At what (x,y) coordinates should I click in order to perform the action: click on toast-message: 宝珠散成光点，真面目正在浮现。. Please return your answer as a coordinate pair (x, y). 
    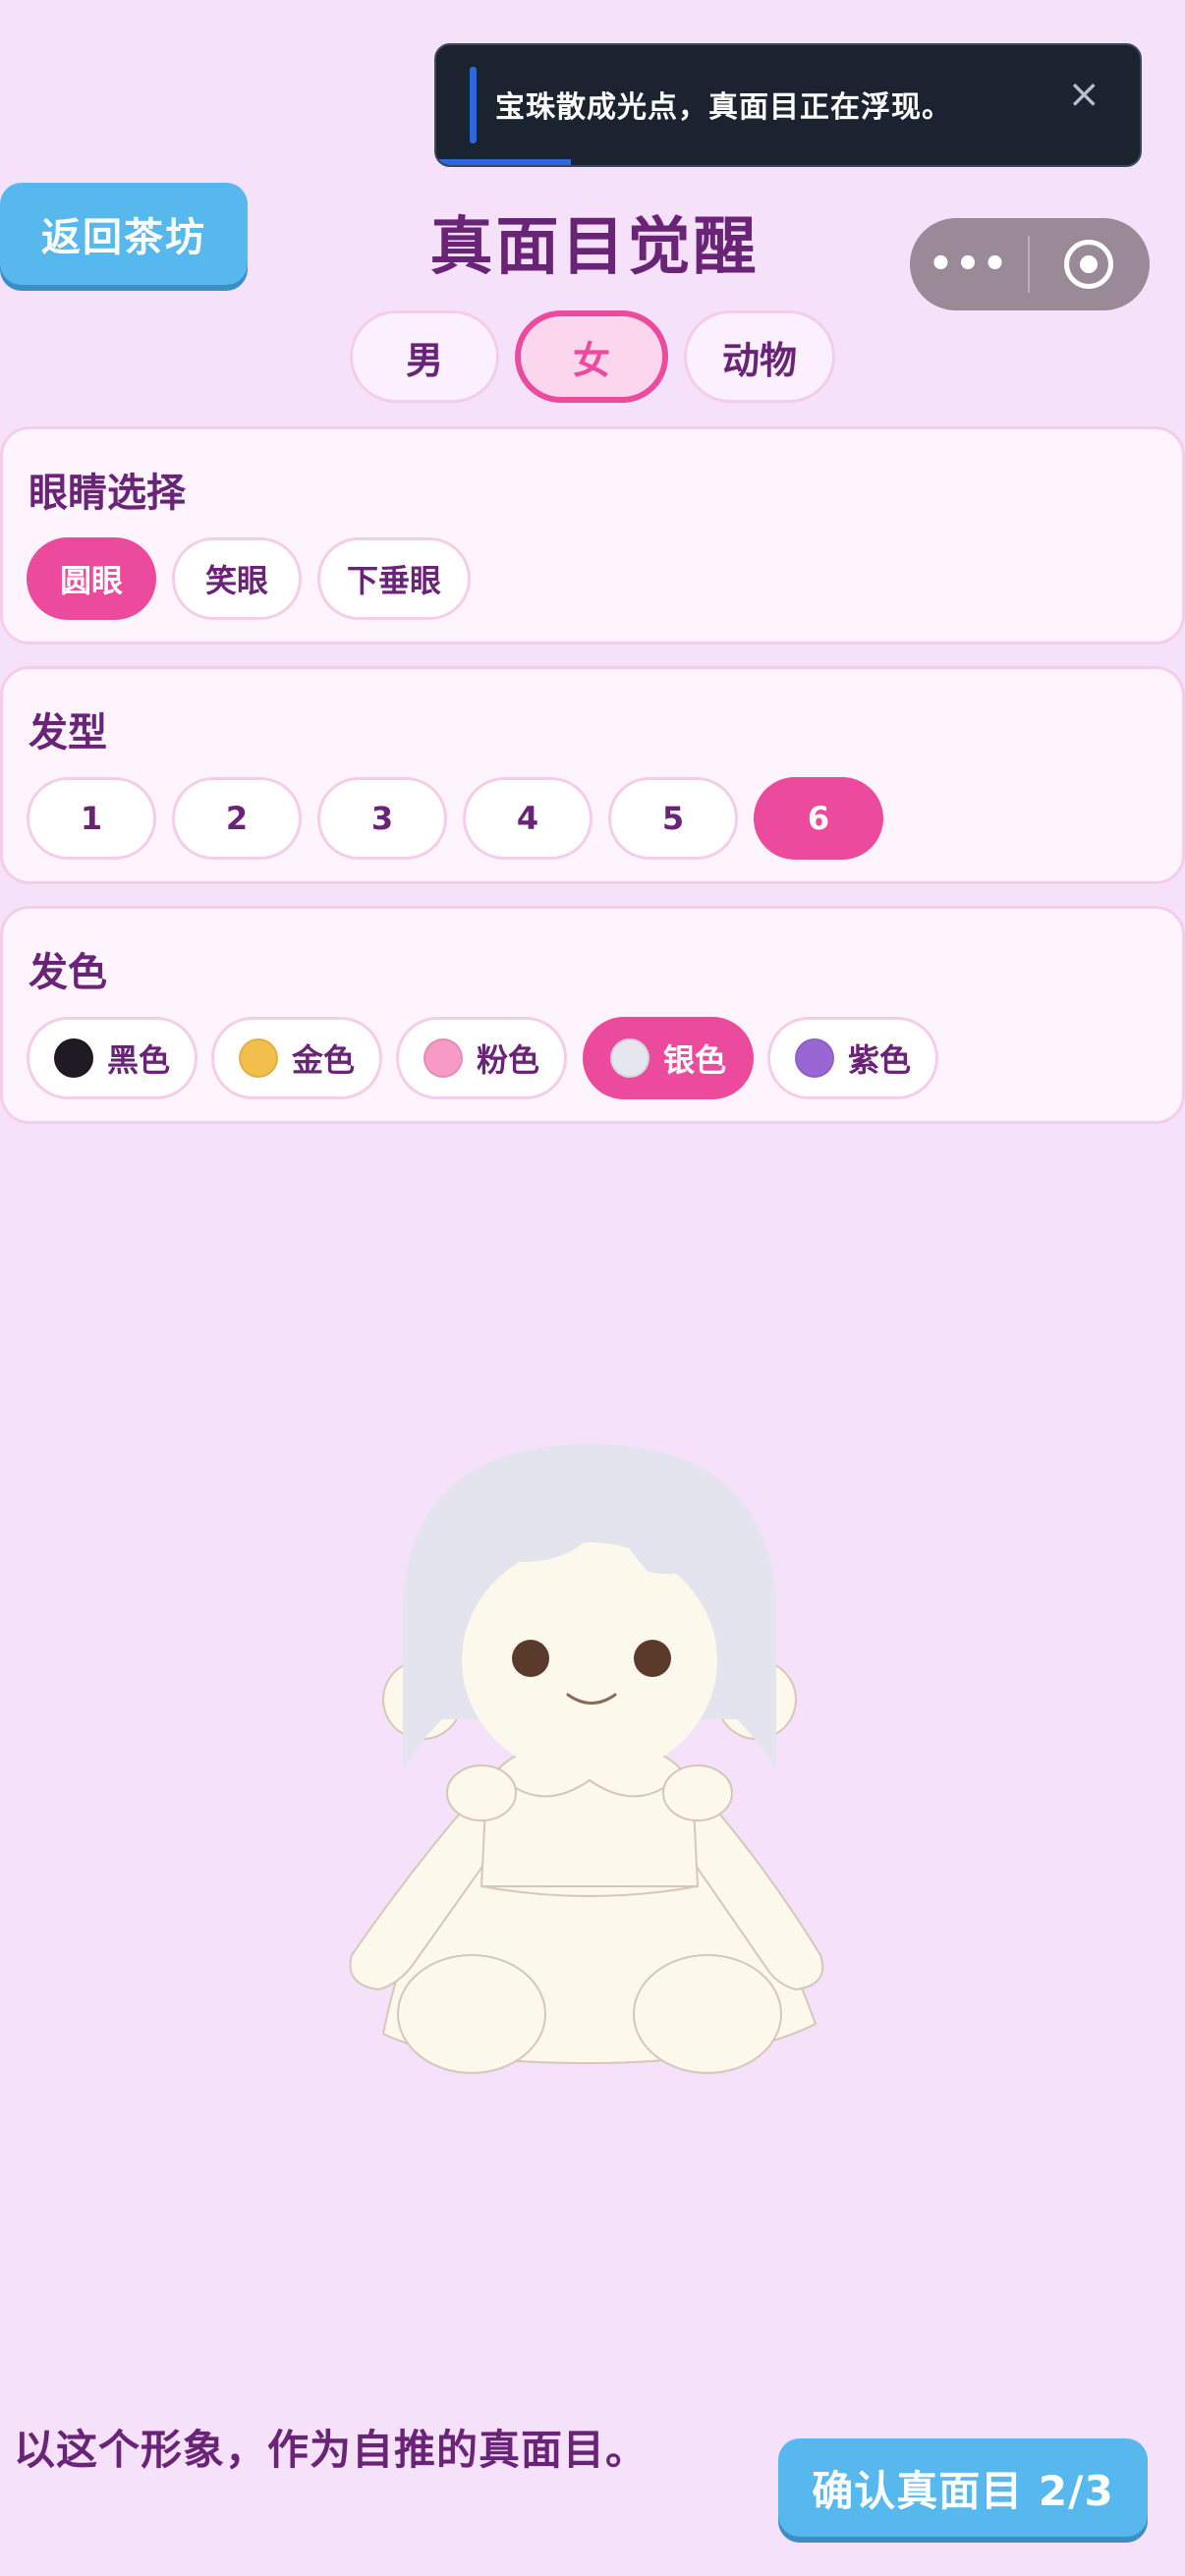
    Looking at the image, I should click on (724, 107).